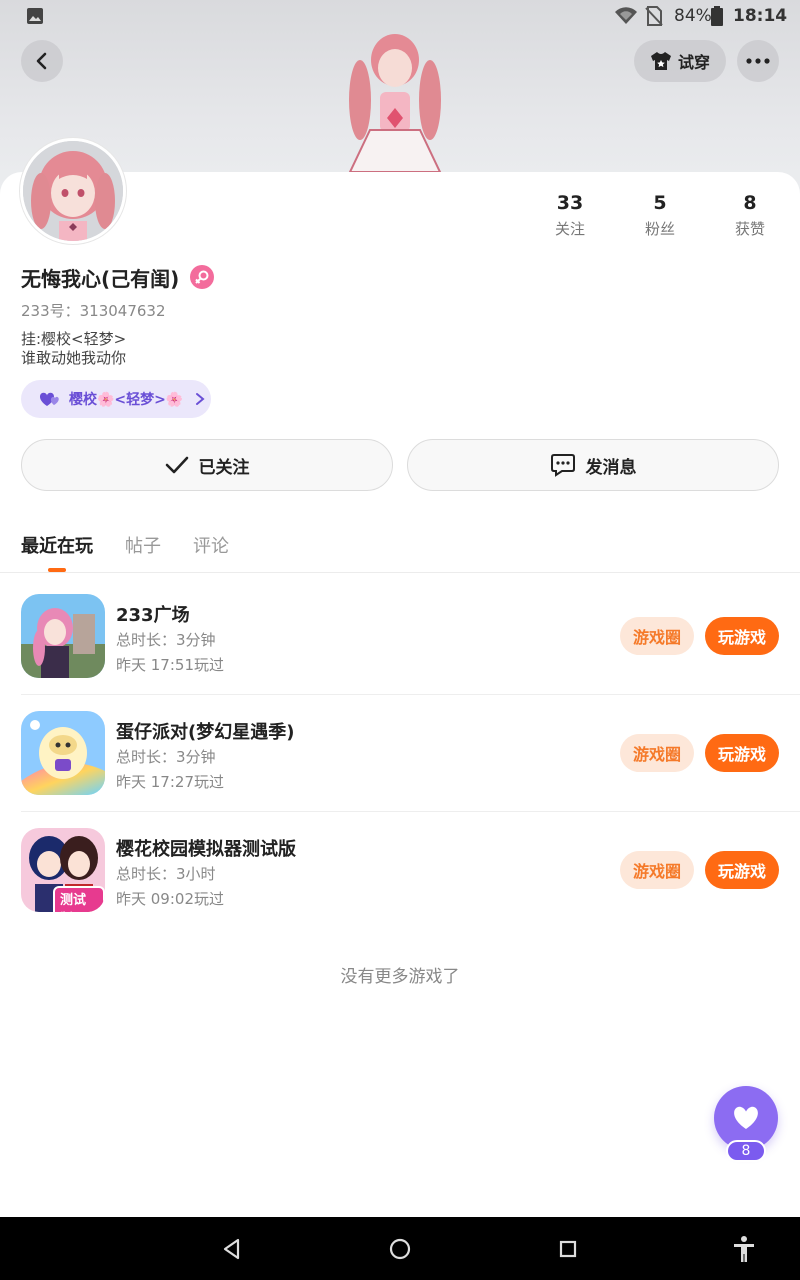 The height and width of the screenshot is (1280, 800). I want to click on accessibility-button, so click(744, 1249).